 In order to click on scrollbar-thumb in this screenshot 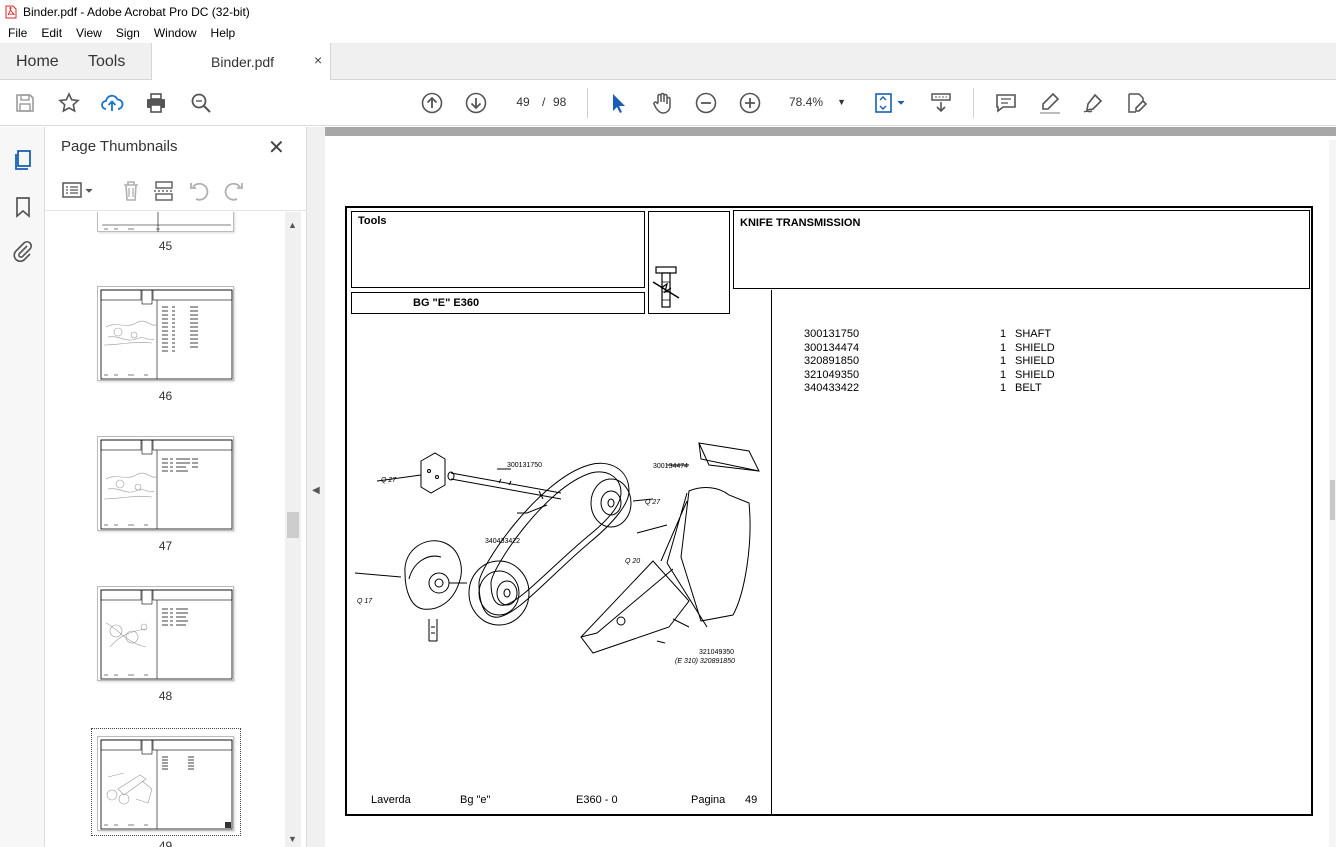, I will do `click(293, 525)`.